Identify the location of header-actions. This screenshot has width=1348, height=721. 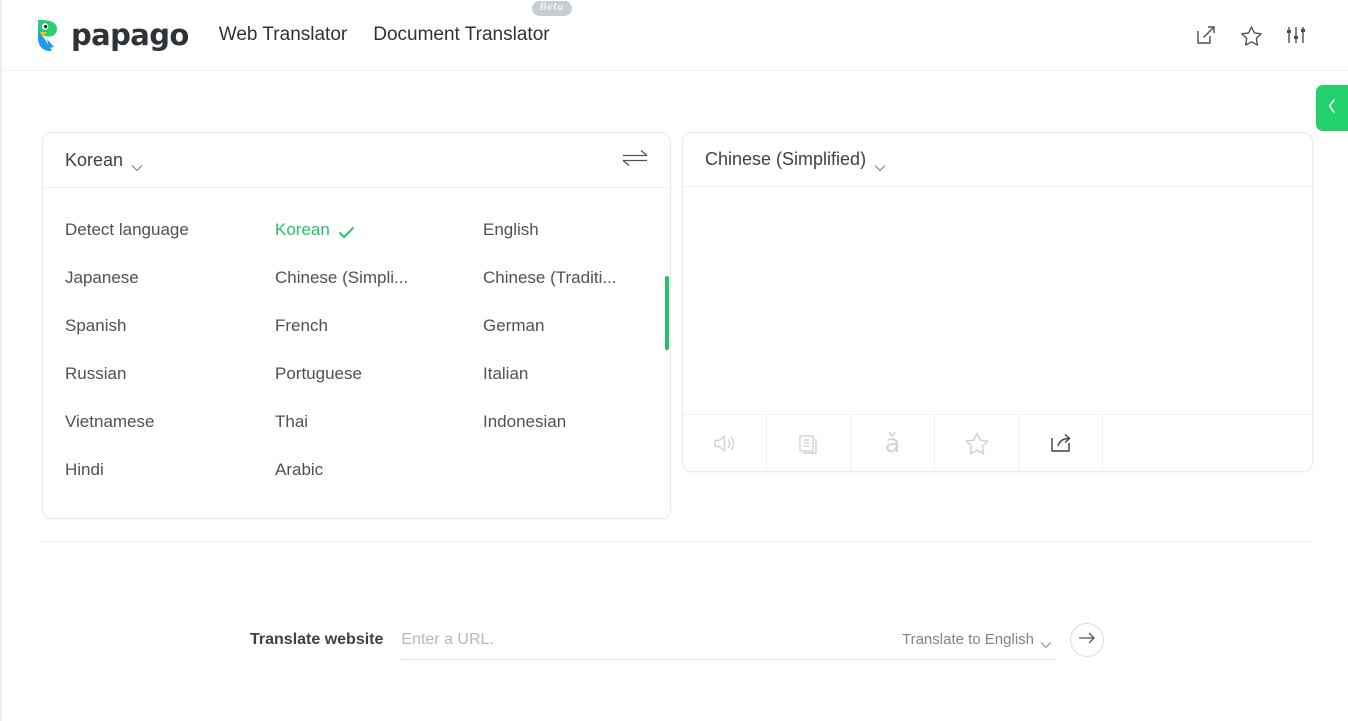
(1251, 35).